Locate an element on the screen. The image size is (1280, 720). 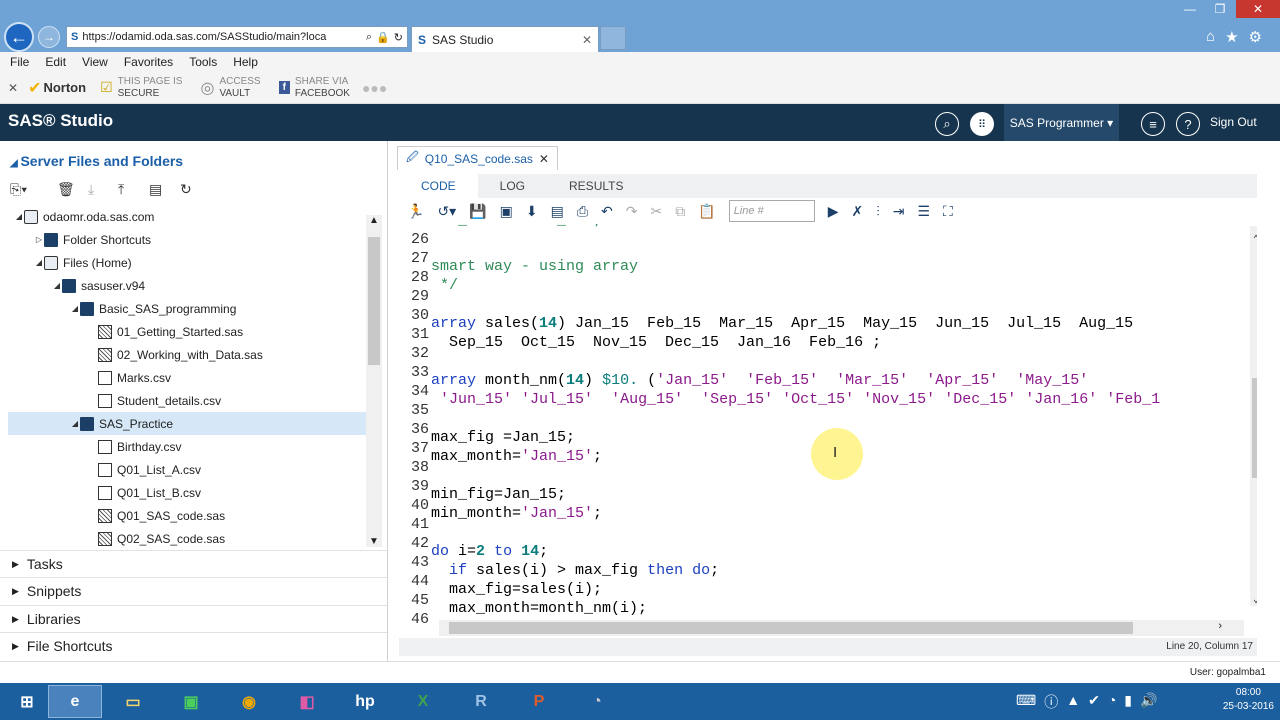
hscroll-thumb is located at coordinates (791, 628).